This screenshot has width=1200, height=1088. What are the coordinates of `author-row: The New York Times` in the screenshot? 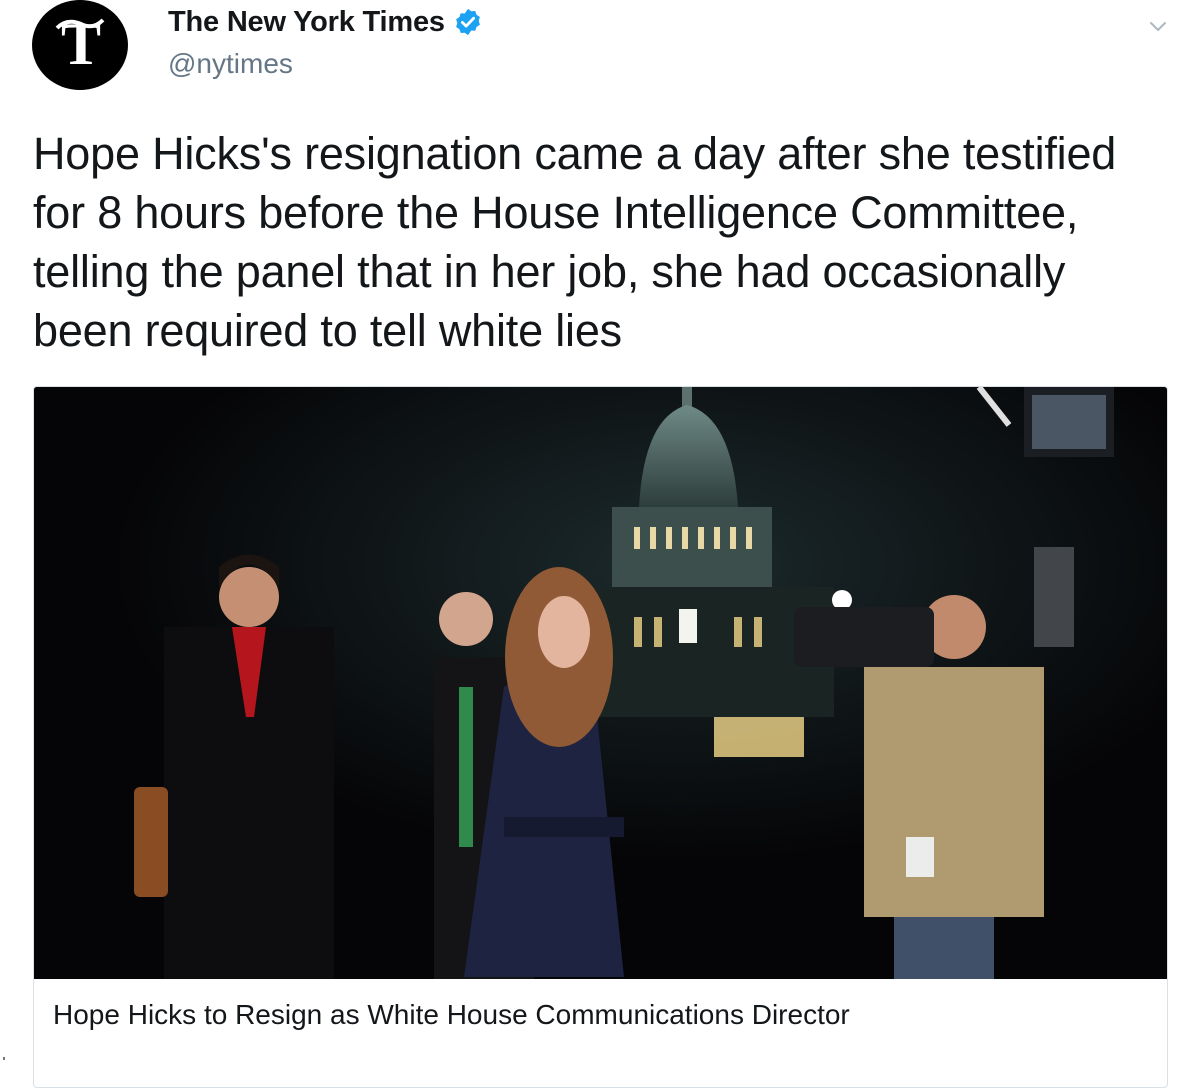 It's located at (325, 22).